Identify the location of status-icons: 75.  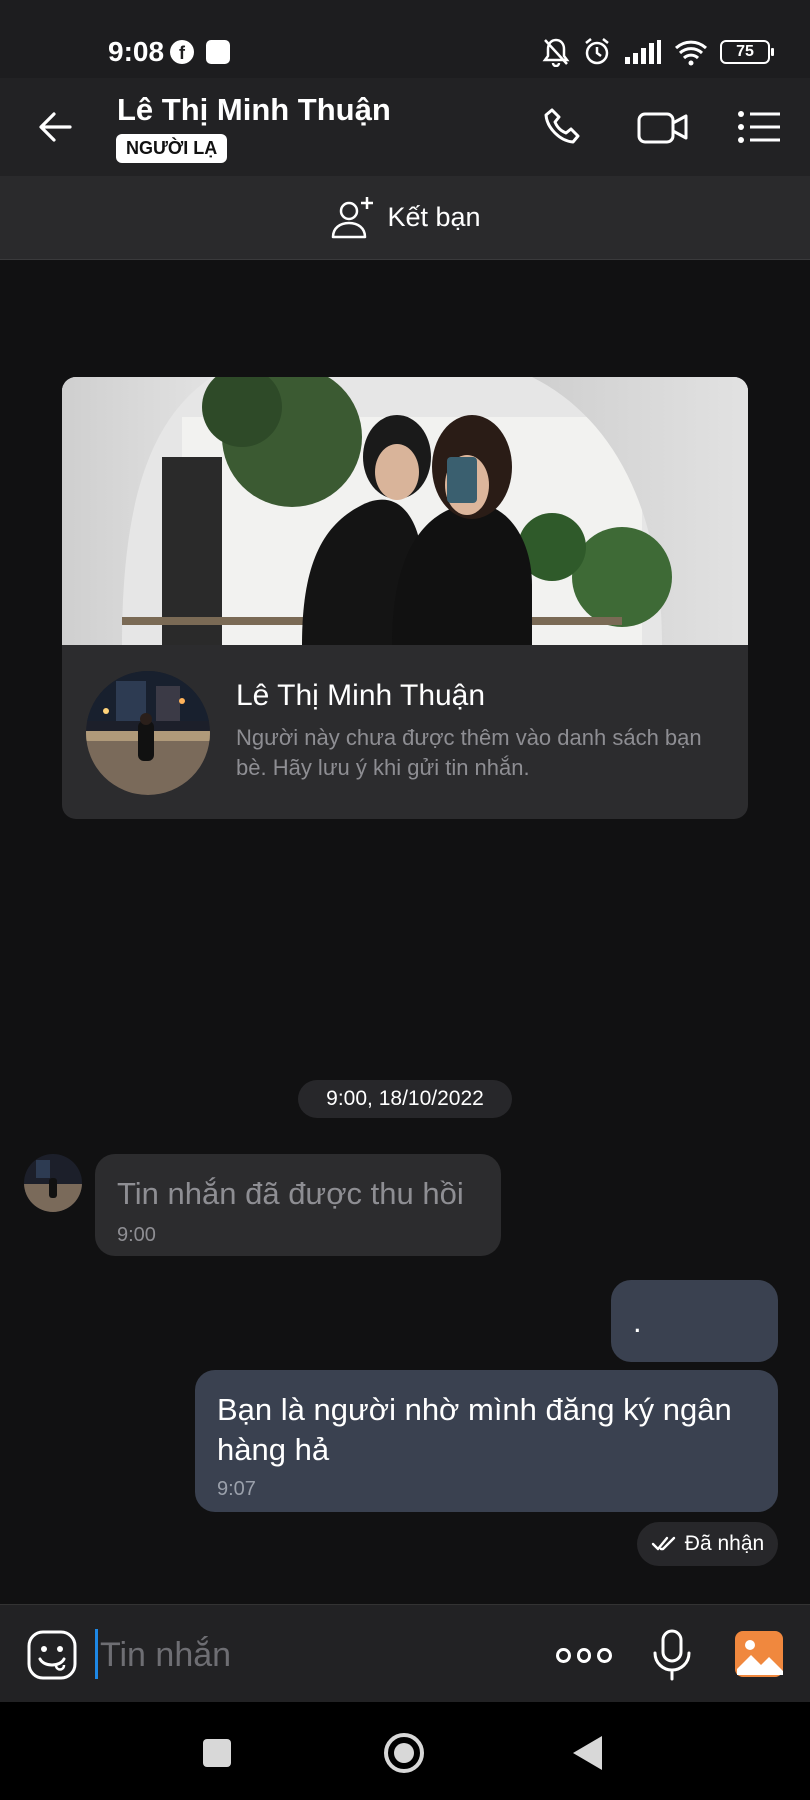
(658, 52).